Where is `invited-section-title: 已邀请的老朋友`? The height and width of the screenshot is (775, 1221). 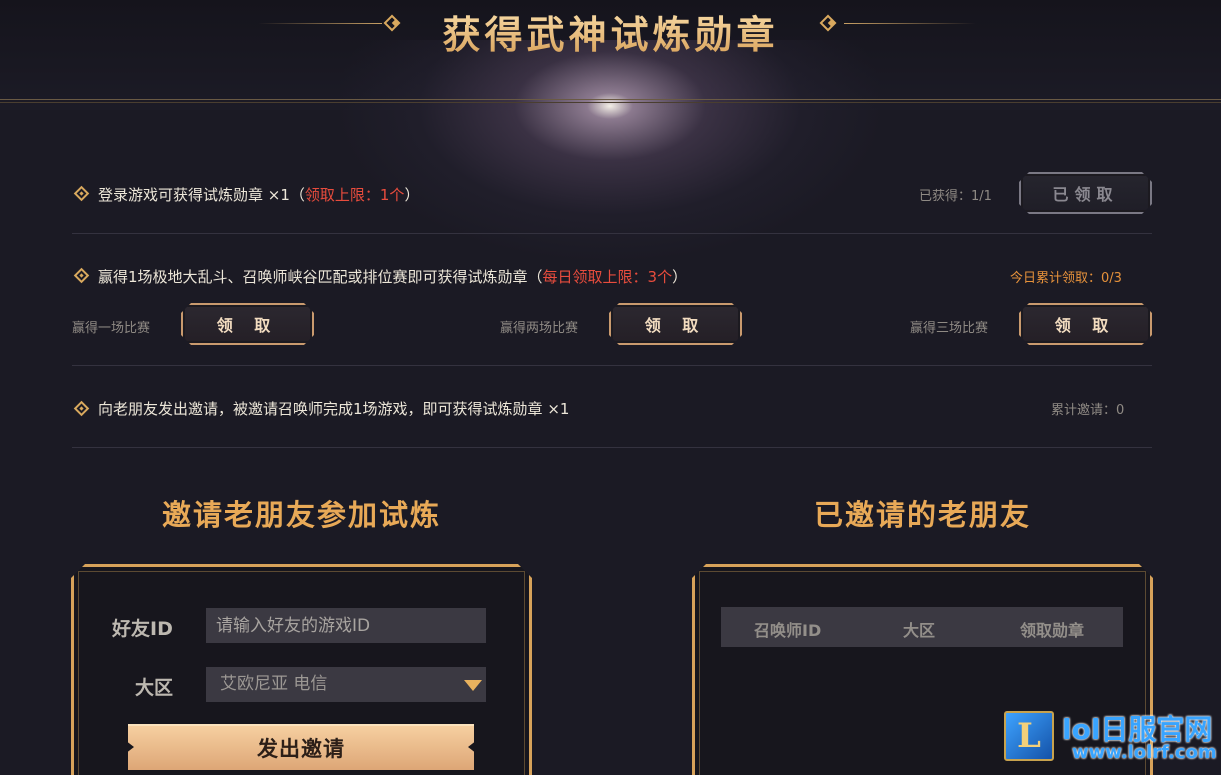
invited-section-title: 已邀请的老朋友 is located at coordinates (923, 515).